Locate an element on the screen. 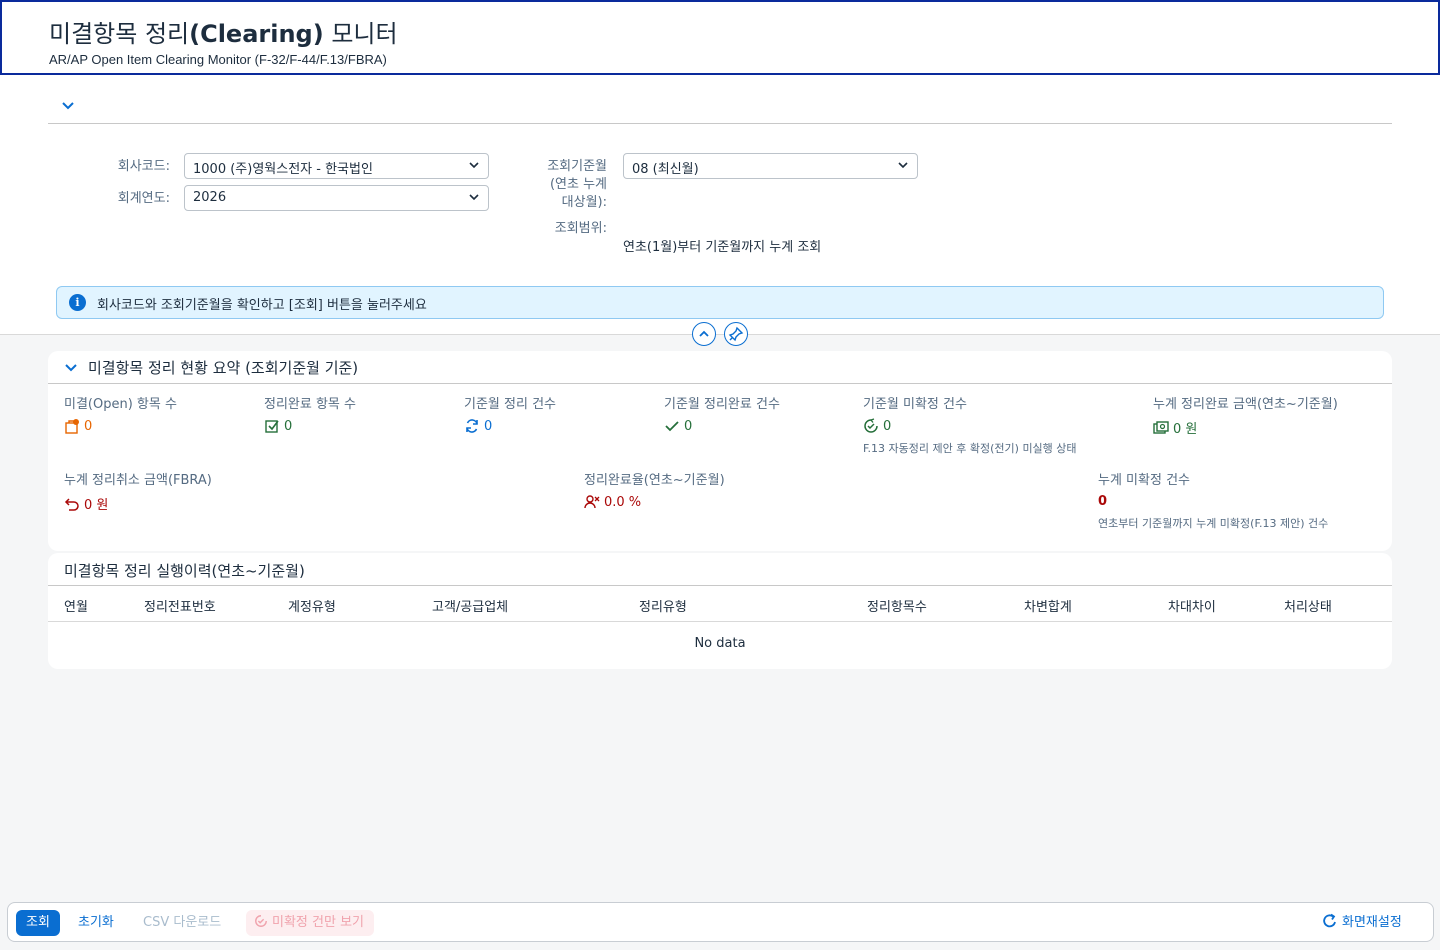 Image resolution: width=1440 pixels, height=950 pixels. footer-toolbar: 조회 초기화 CSV 다운로드 미확정 건만 보기 화면재설정 is located at coordinates (720, 922).